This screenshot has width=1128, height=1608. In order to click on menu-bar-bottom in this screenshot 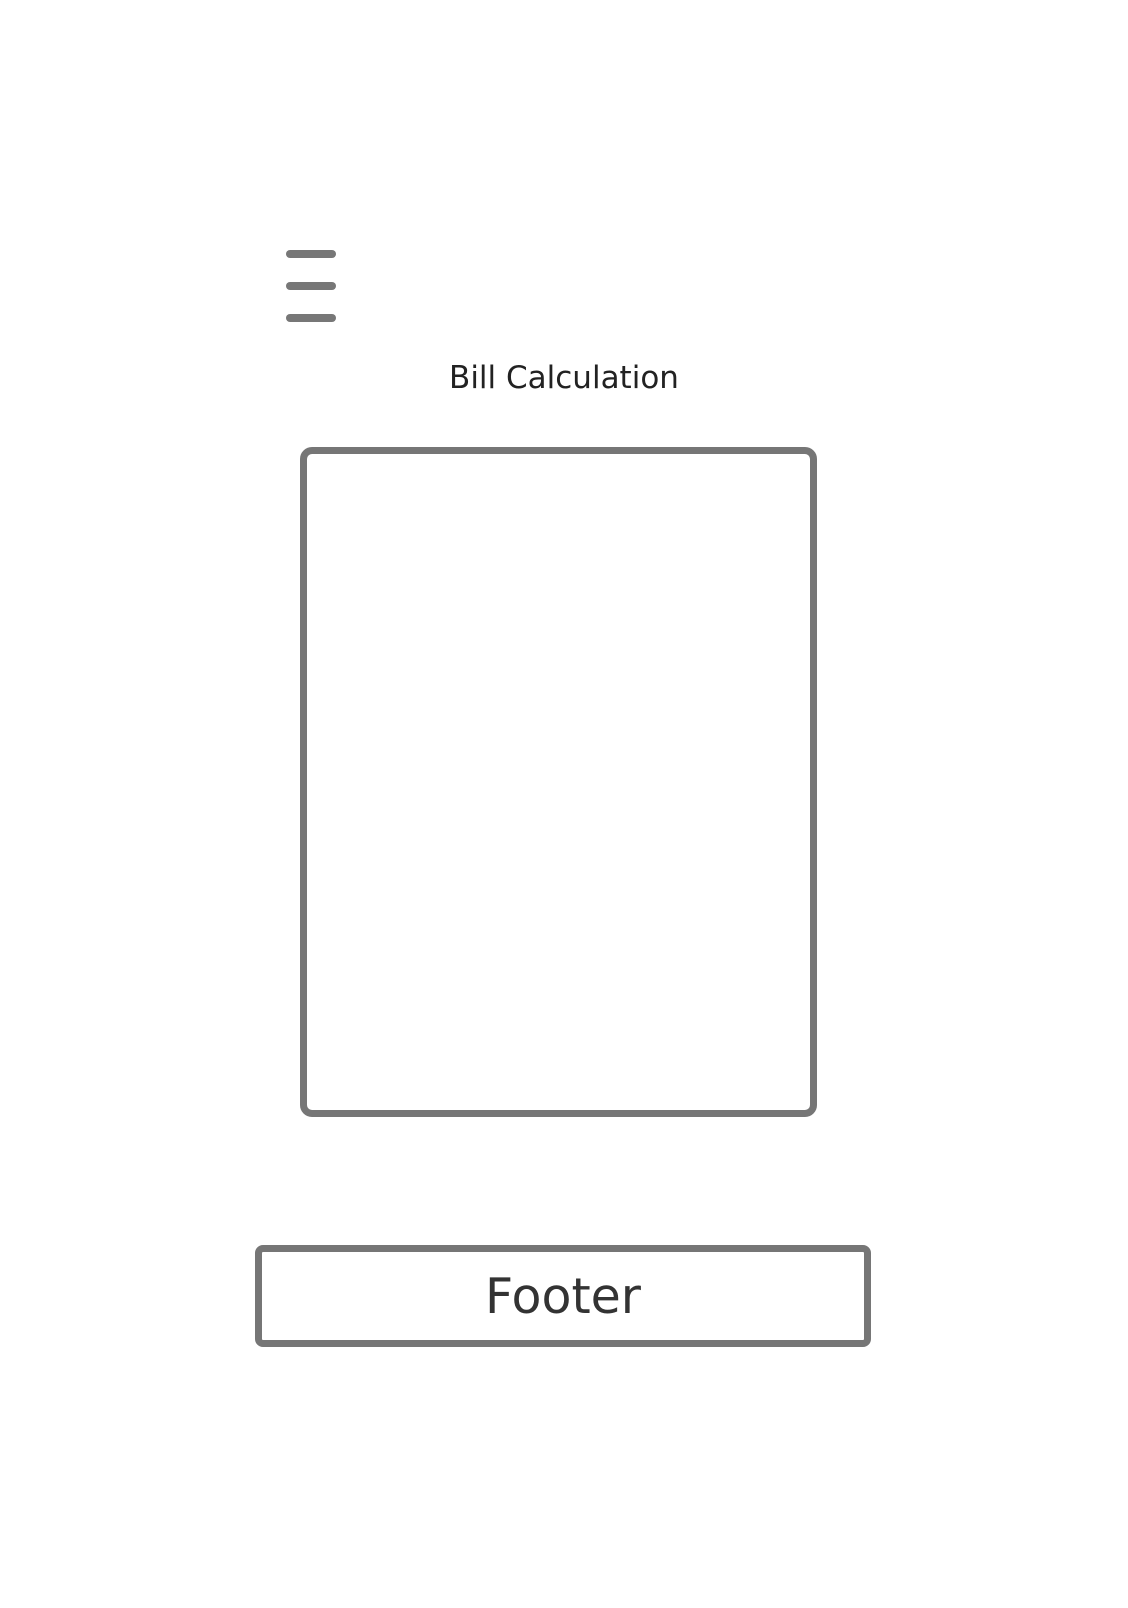, I will do `click(311, 318)`.